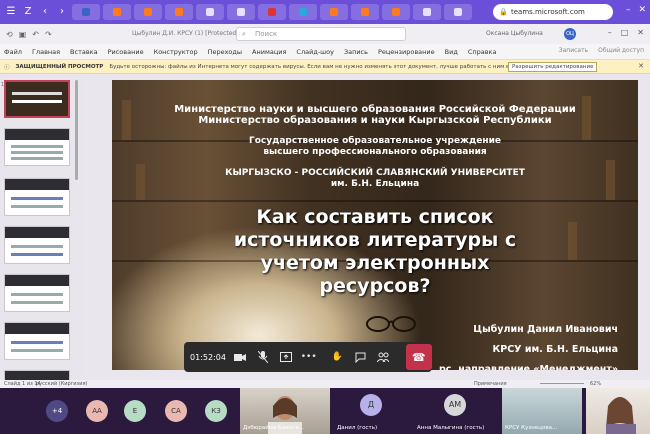 The width and height of the screenshot is (650, 434). Describe the element at coordinates (636, 10) in the screenshot. I see `window-controls: – ✕` at that location.